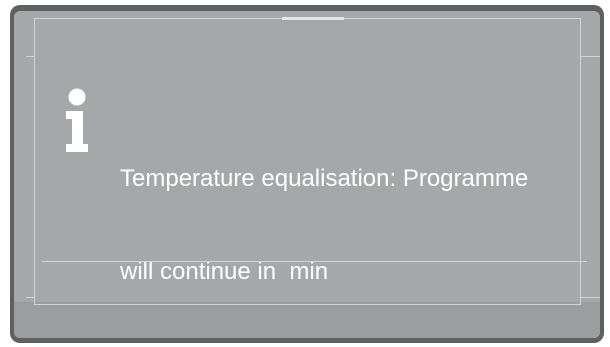  Describe the element at coordinates (324, 178) in the screenshot. I see `message-line-1: Temperature equalisation: Programme` at that location.